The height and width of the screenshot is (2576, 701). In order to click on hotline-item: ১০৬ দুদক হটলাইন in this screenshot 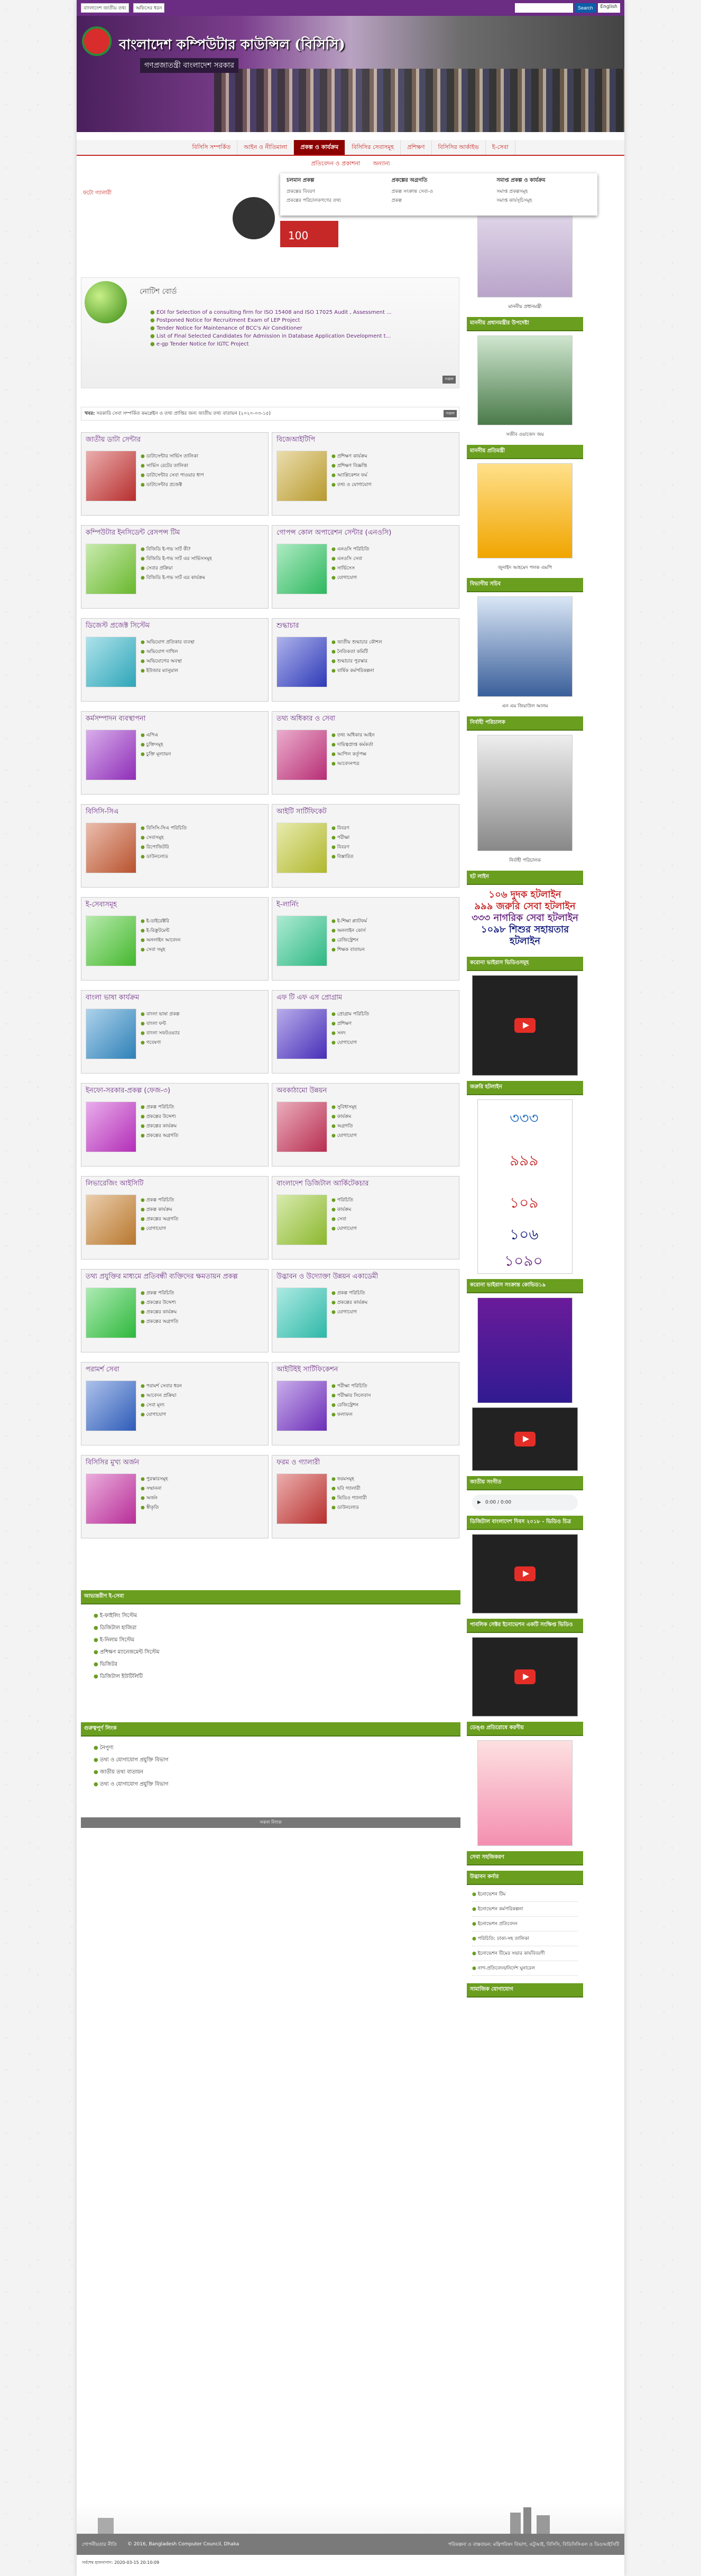, I will do `click(525, 895)`.